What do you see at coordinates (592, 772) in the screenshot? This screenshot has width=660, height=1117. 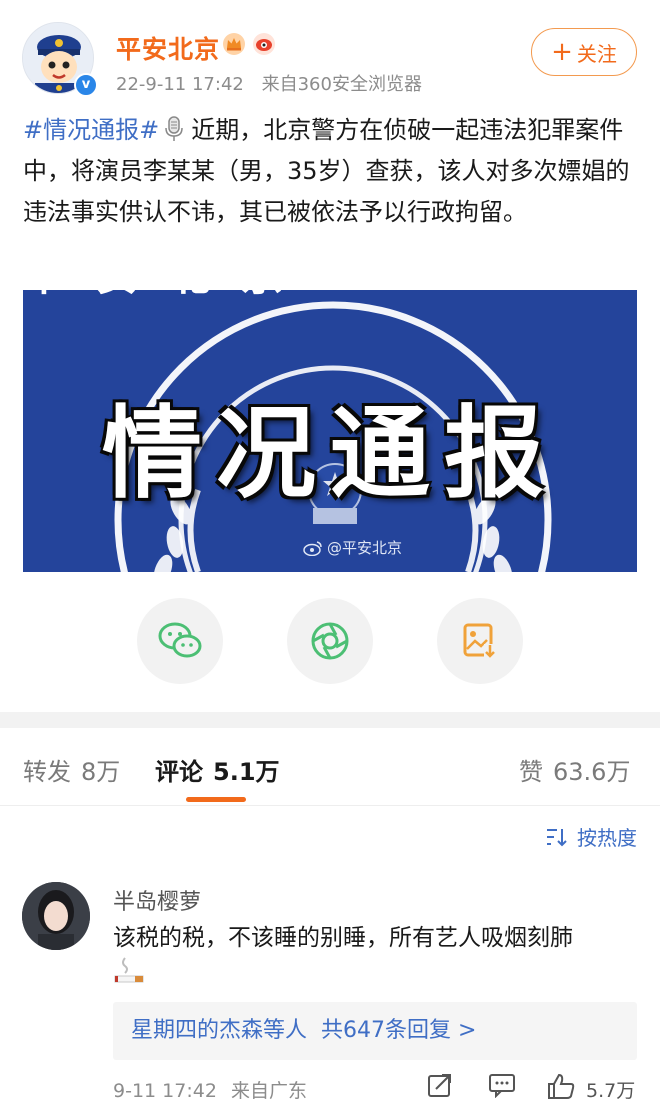 I see `tab-likes-count: 63.6万` at bounding box center [592, 772].